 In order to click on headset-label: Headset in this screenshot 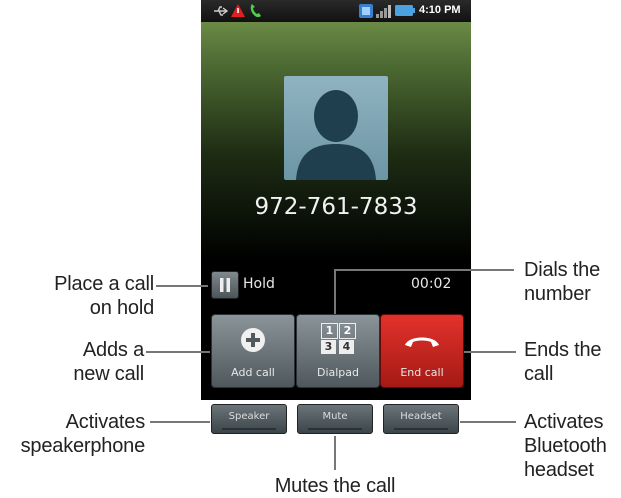, I will do `click(421, 416)`.